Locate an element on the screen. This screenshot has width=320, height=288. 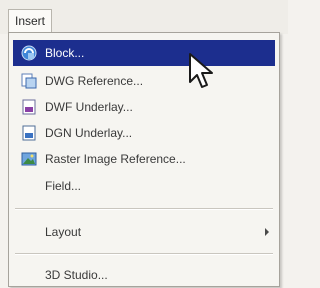
block-icon is located at coordinates (29, 53).